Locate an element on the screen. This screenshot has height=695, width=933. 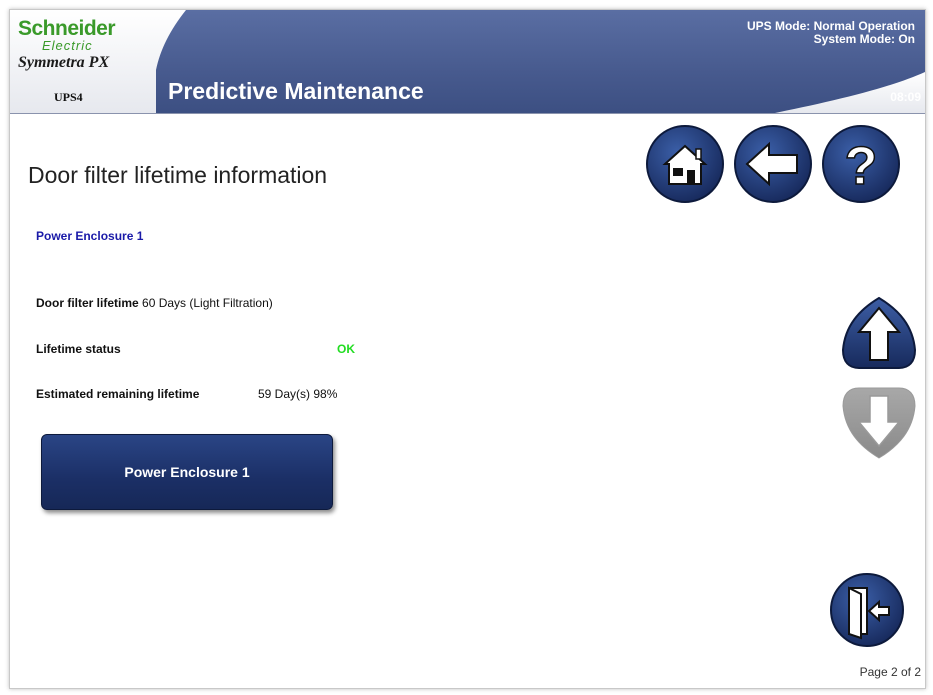
back-arrow-icon is located at coordinates (773, 164).